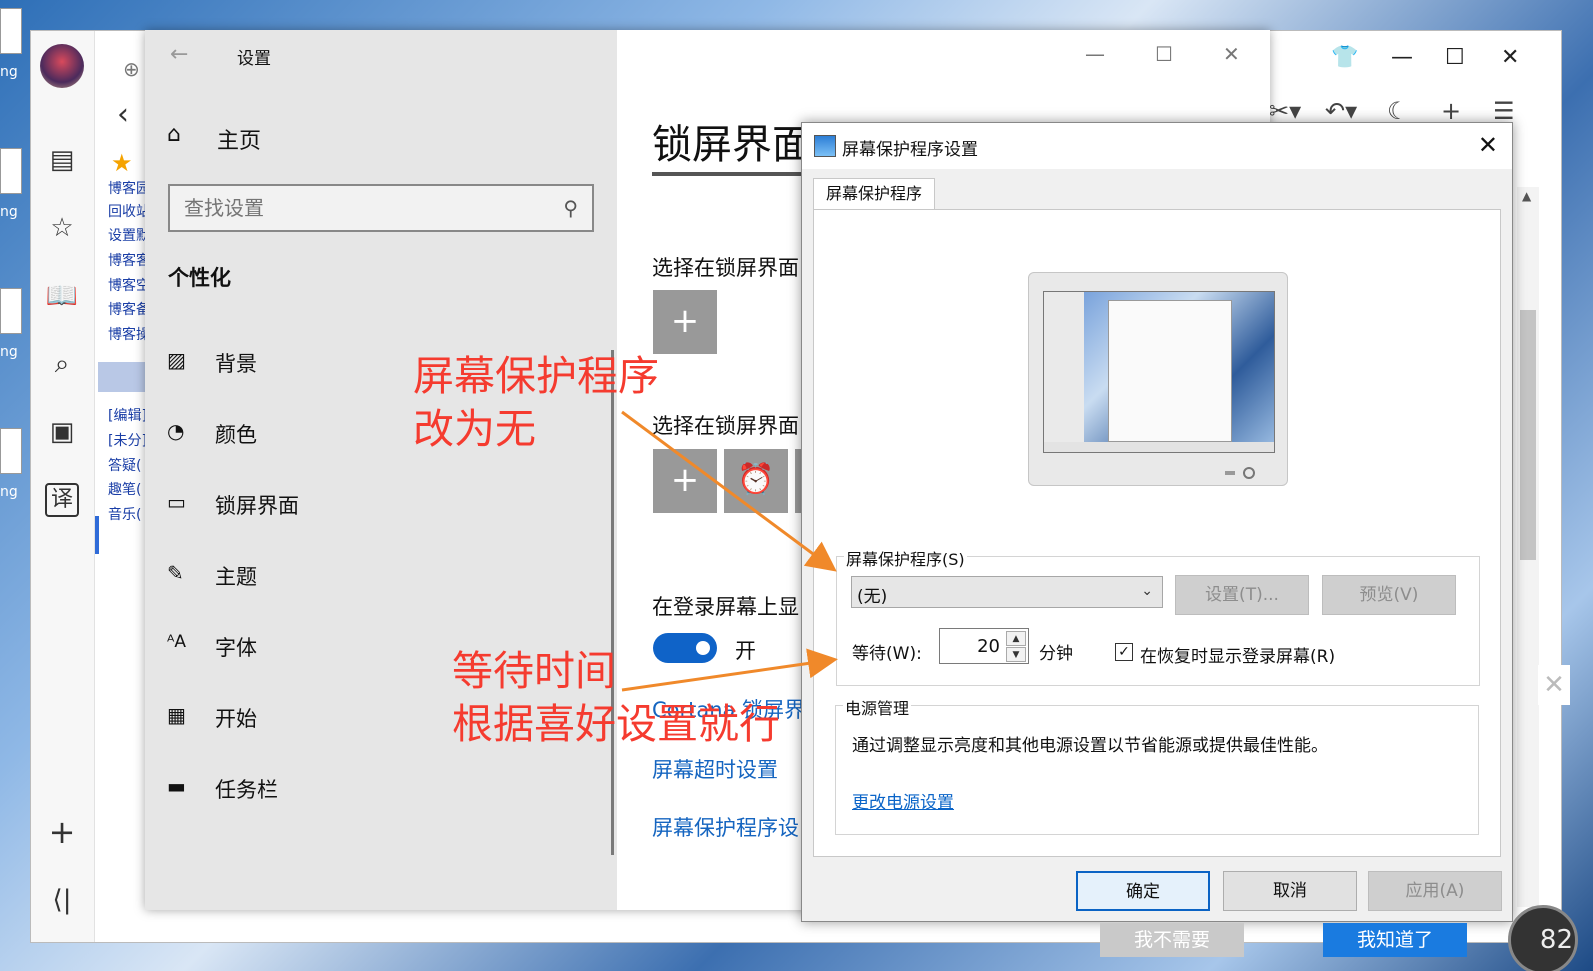 Image resolution: width=1593 pixels, height=971 pixels. What do you see at coordinates (729, 491) in the screenshot?
I see `arrow-to-screensaver-select` at bounding box center [729, 491].